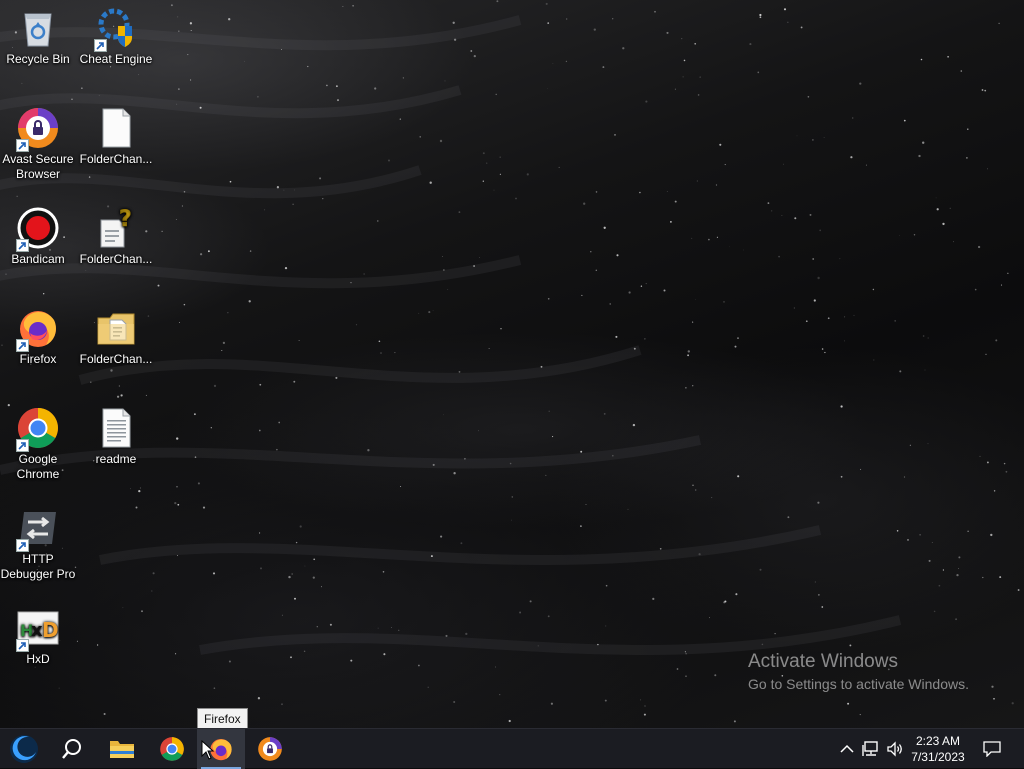  I want to click on show-hidden-icons-button, so click(847, 749).